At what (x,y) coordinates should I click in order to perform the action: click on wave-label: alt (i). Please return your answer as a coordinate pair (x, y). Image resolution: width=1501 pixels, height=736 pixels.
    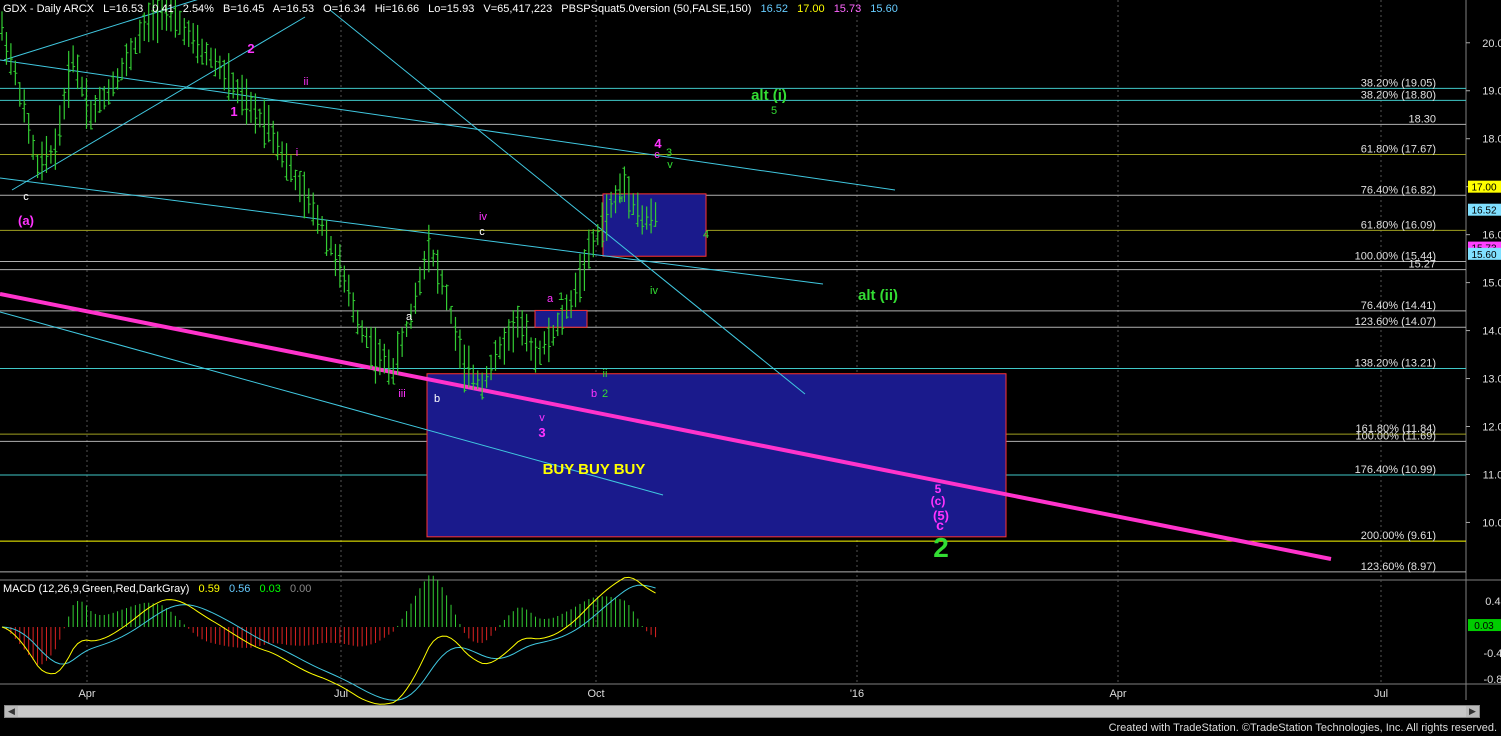
    Looking at the image, I should click on (769, 95).